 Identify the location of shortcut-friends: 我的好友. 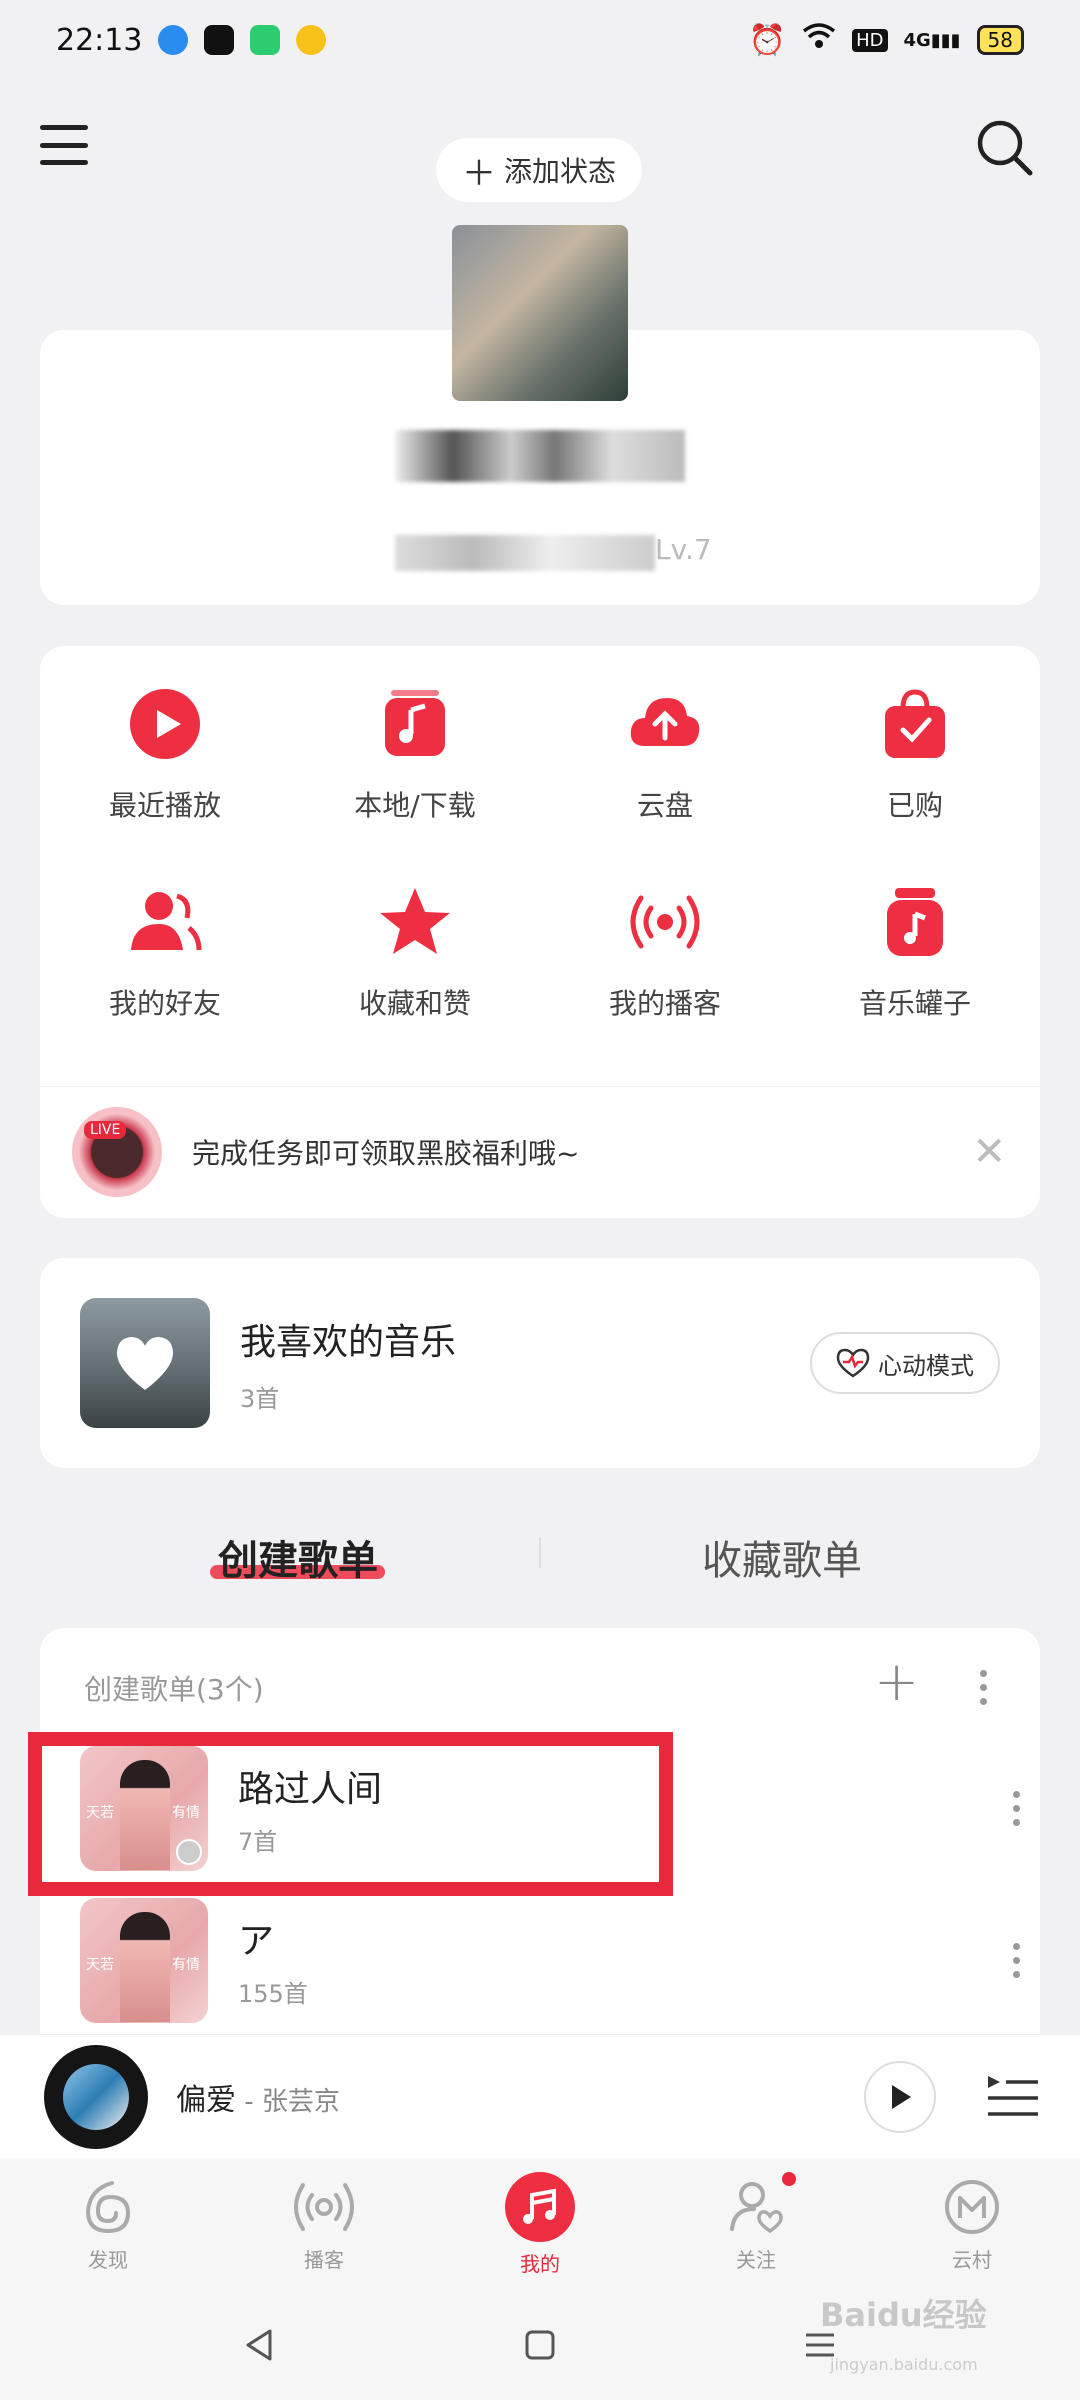
(165, 953).